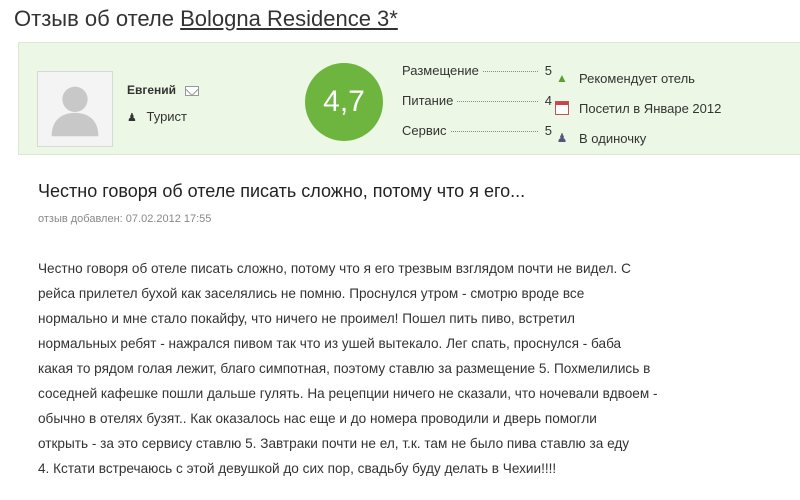 This screenshot has width=800, height=500. I want to click on avatar, so click(75, 109).